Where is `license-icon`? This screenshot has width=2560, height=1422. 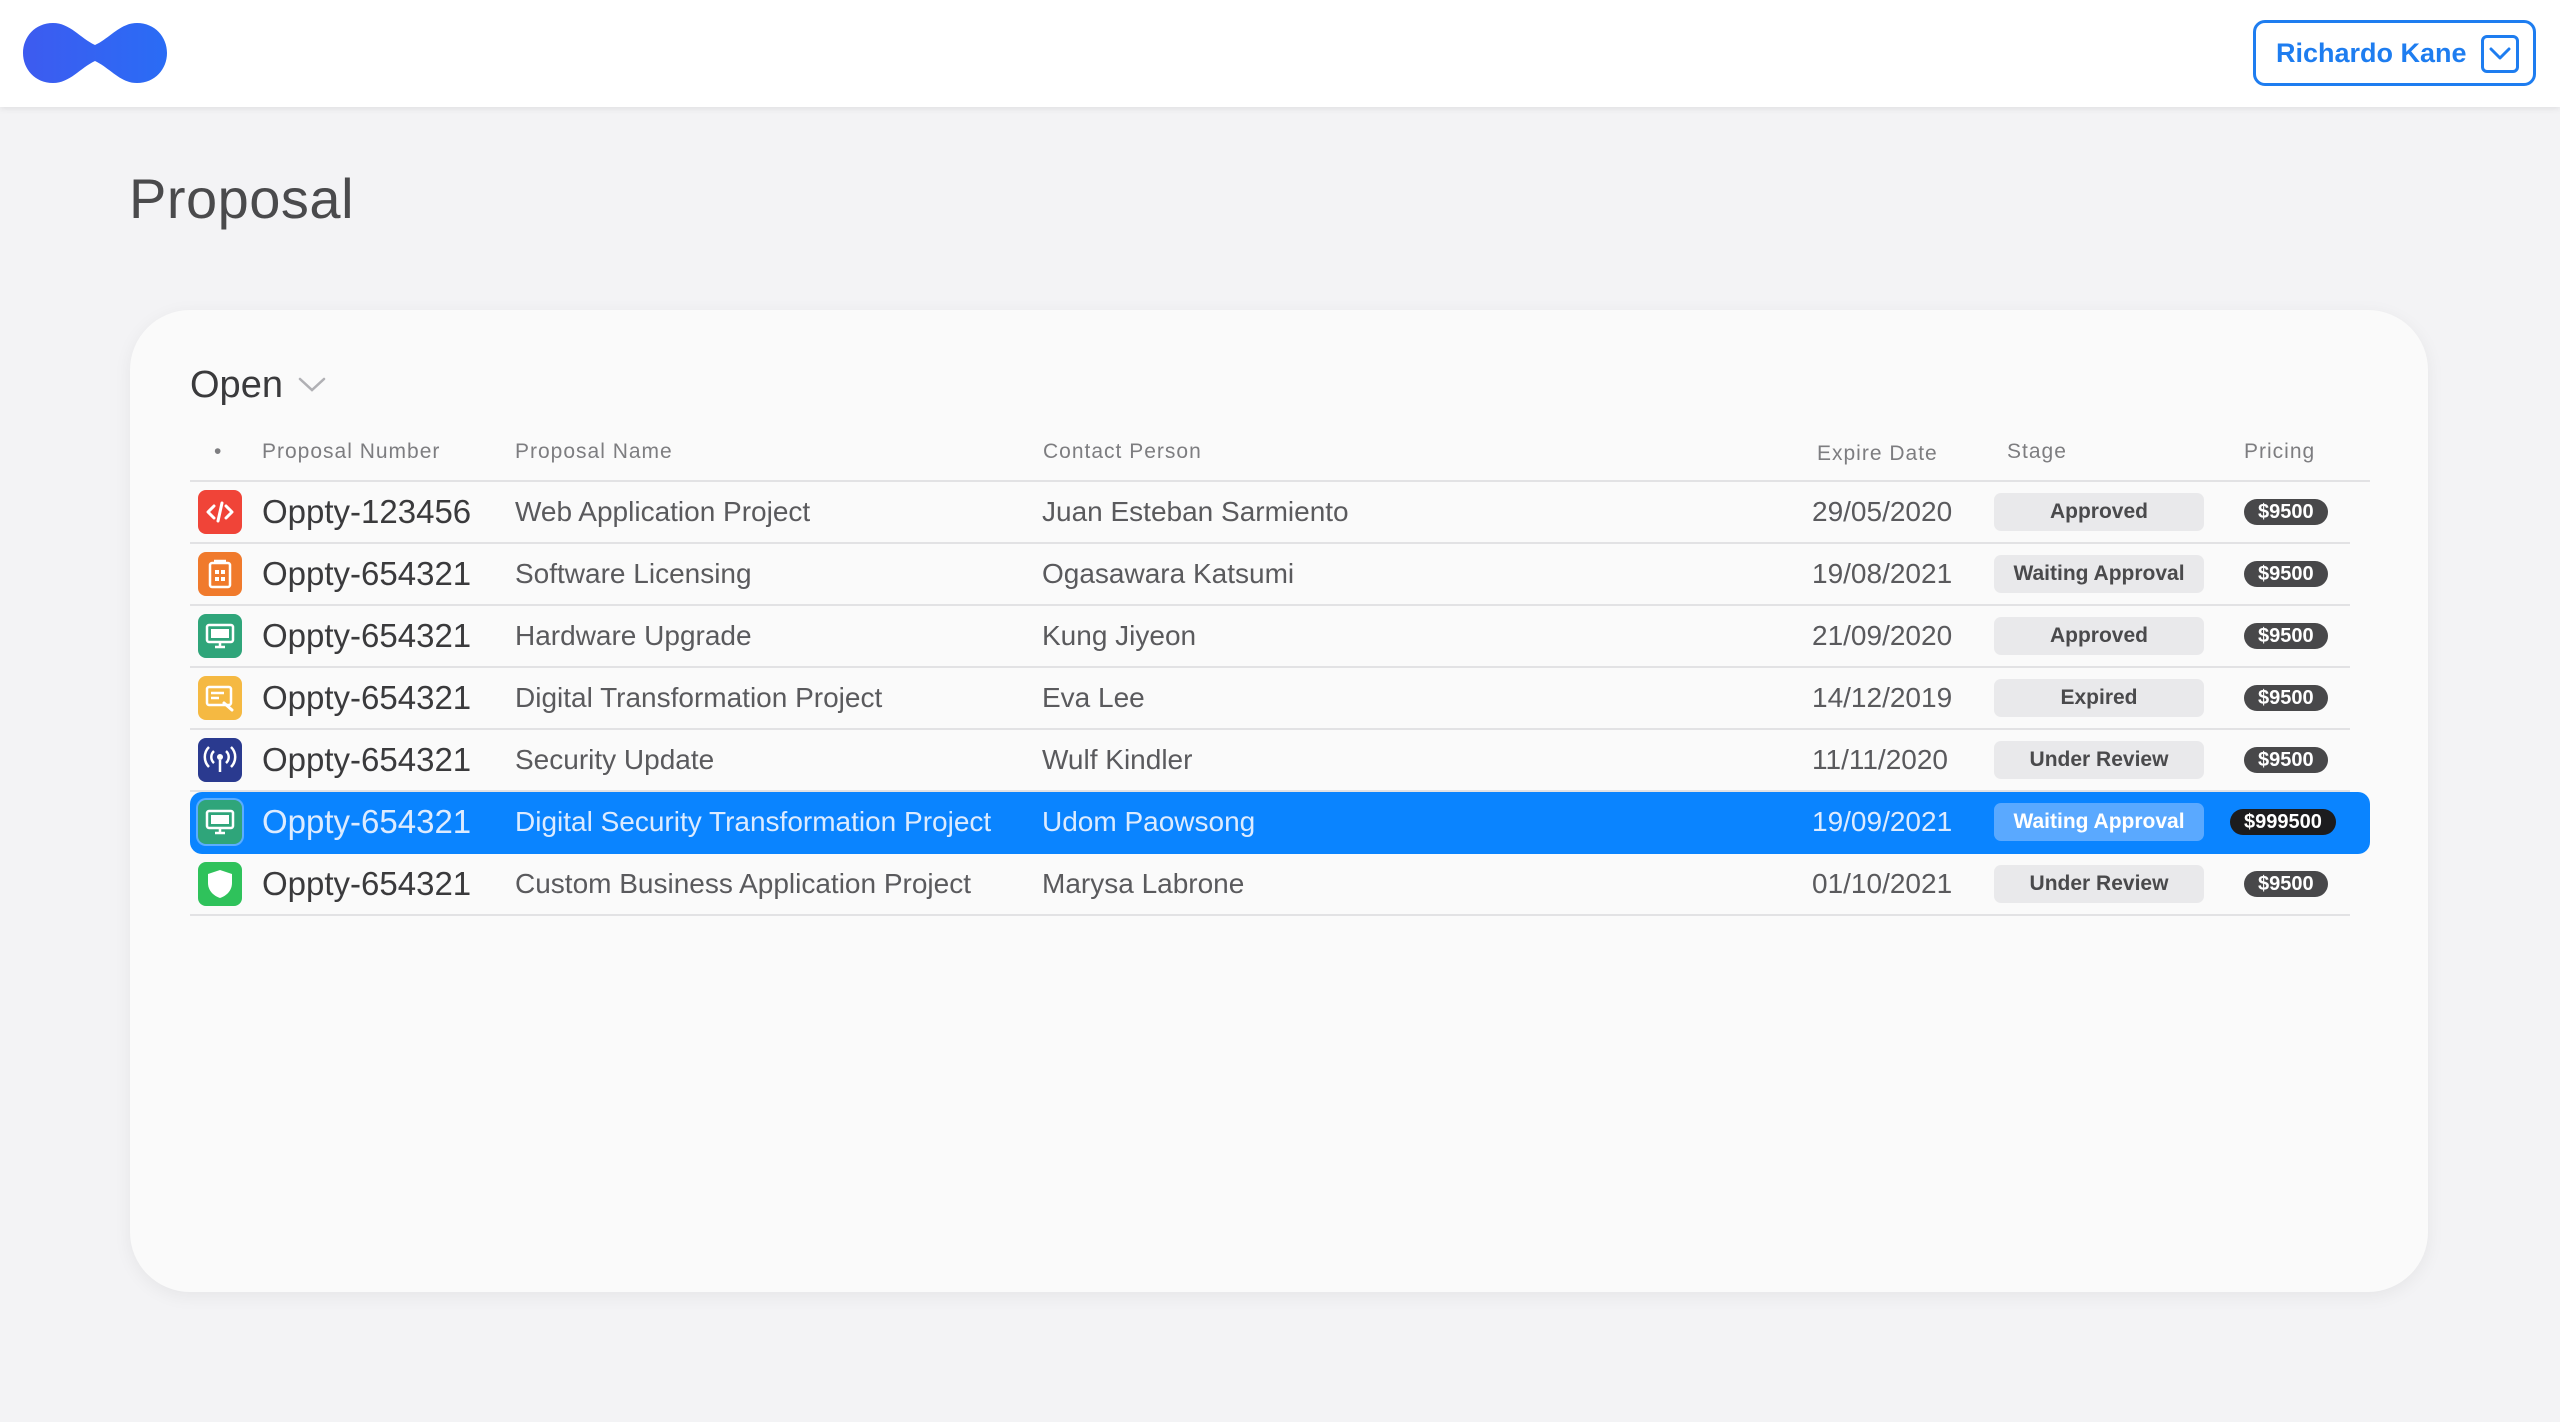
license-icon is located at coordinates (220, 574).